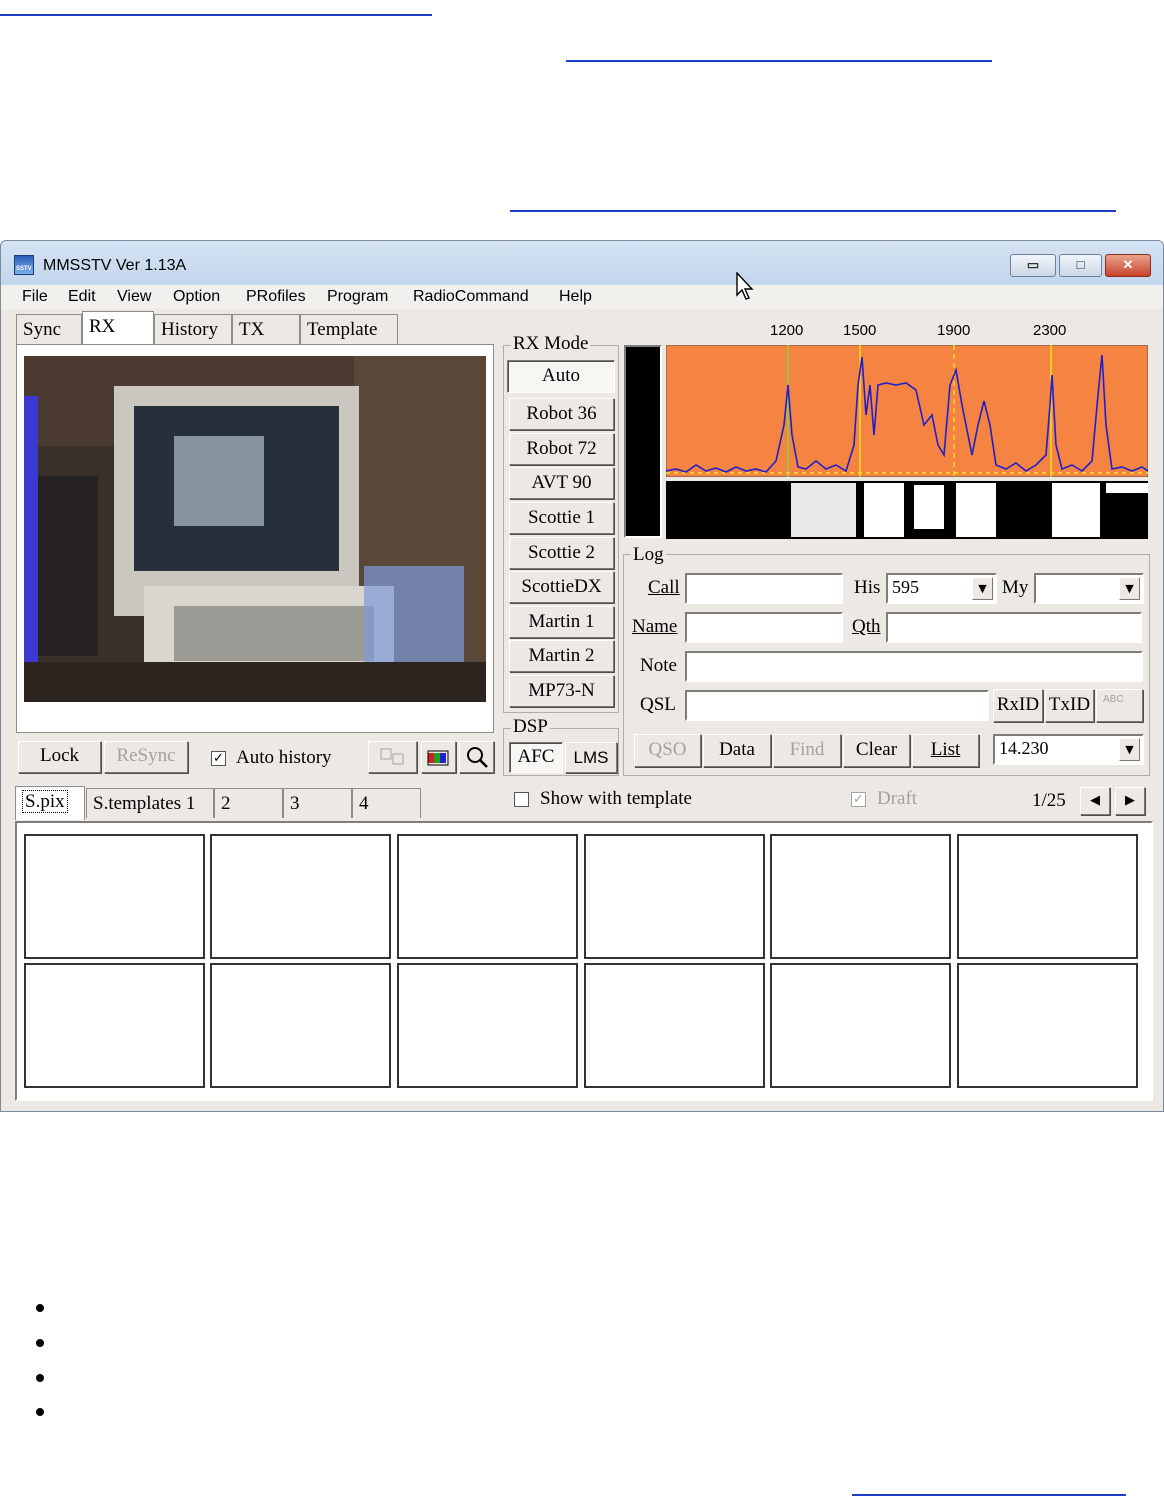  I want to click on prev-page-button: ◀, so click(1095, 801).